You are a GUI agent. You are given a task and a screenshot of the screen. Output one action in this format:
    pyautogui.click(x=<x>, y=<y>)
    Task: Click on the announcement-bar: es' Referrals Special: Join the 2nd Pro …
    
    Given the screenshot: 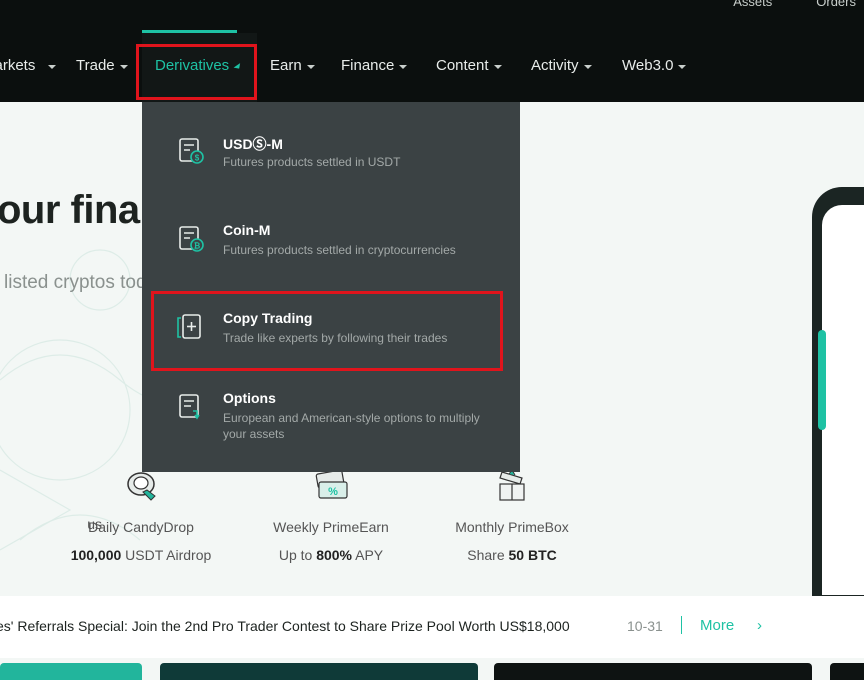 What is the action you would take?
    pyautogui.click(x=432, y=627)
    